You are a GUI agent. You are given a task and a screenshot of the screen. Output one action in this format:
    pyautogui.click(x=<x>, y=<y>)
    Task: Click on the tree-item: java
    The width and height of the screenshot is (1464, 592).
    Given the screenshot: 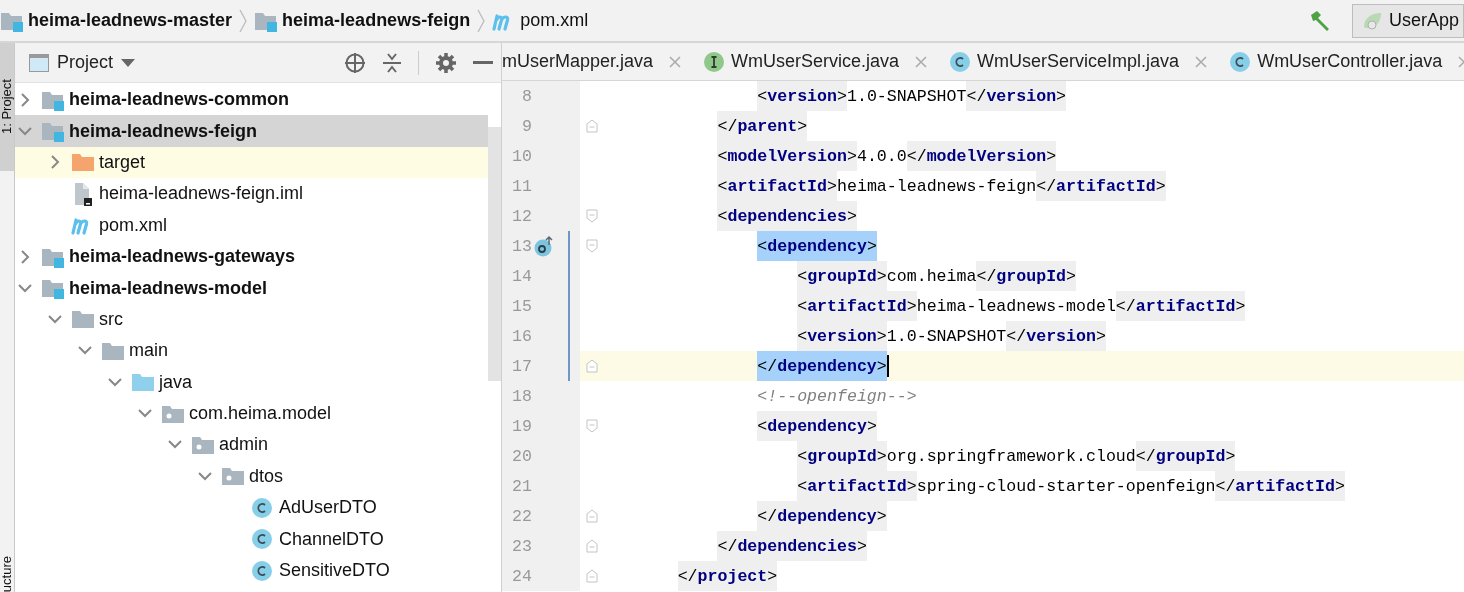 What is the action you would take?
    pyautogui.click(x=251, y=382)
    